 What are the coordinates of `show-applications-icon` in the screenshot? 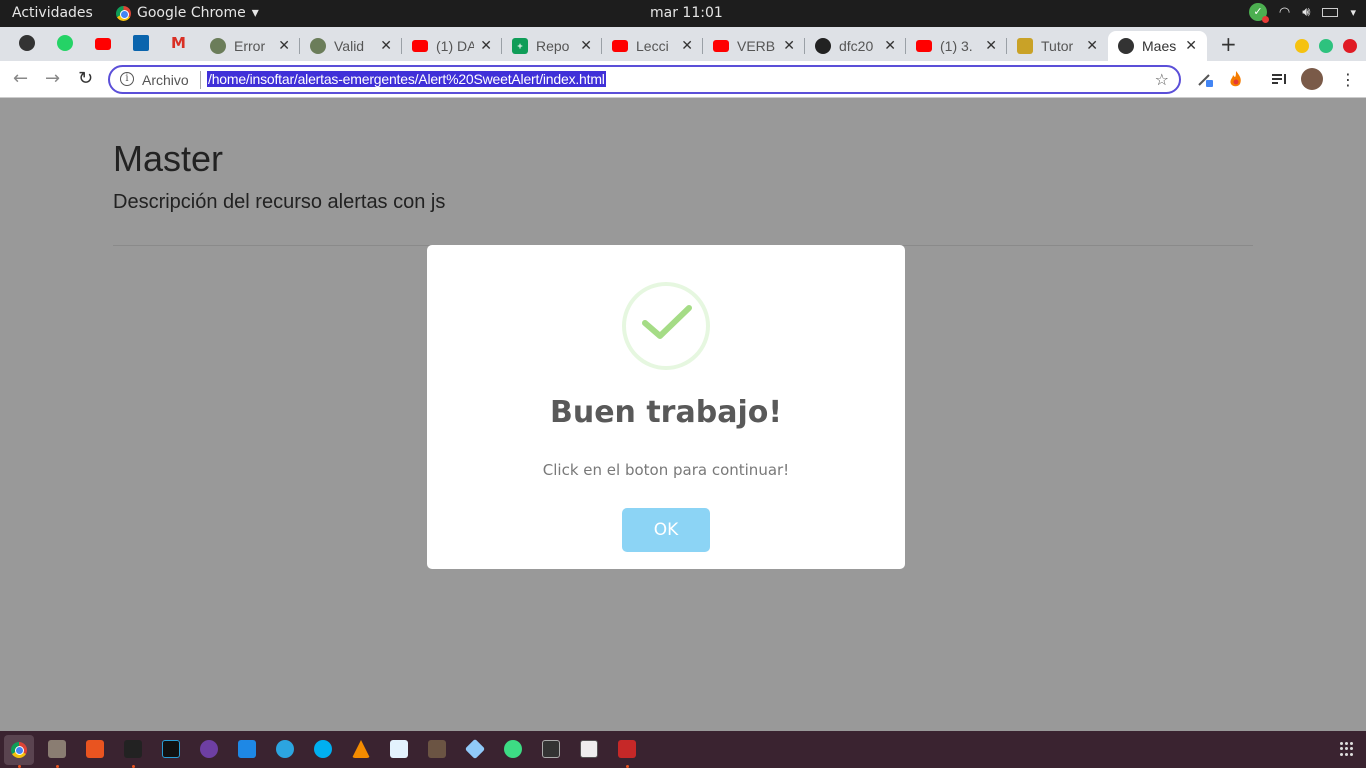 It's located at (1347, 749).